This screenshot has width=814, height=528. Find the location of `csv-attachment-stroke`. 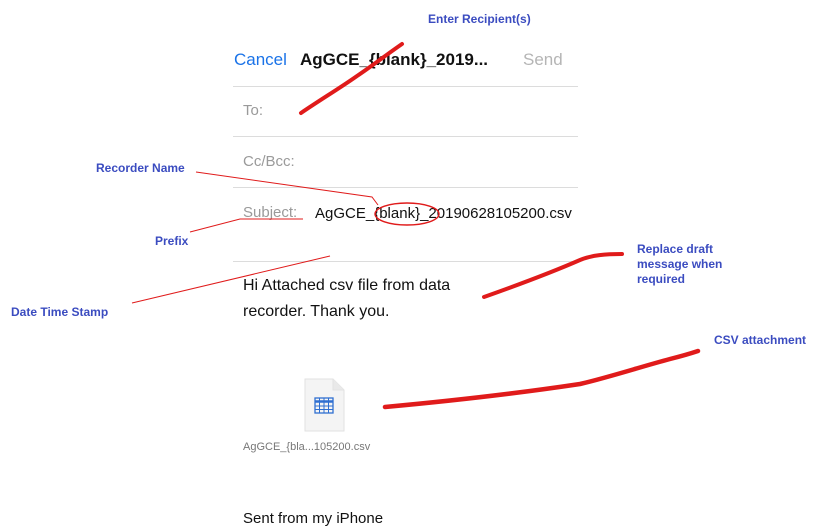

csv-attachment-stroke is located at coordinates (541, 379).